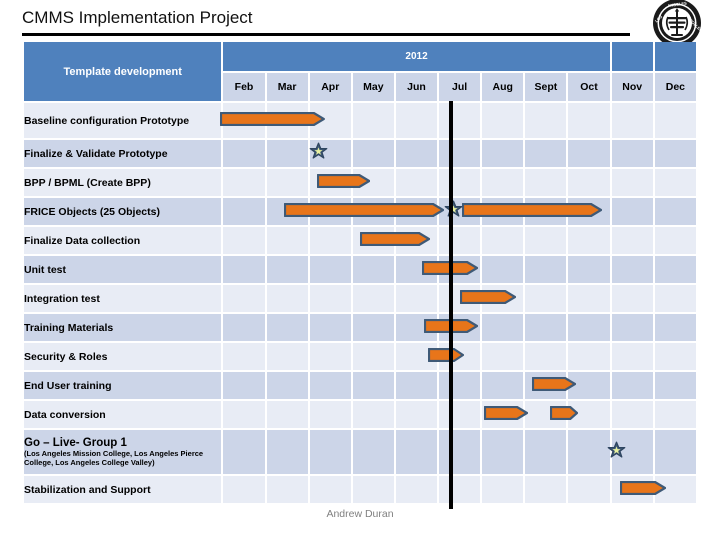  Describe the element at coordinates (589, 86) in the screenshot. I see `month-header-oct: Oct` at that location.